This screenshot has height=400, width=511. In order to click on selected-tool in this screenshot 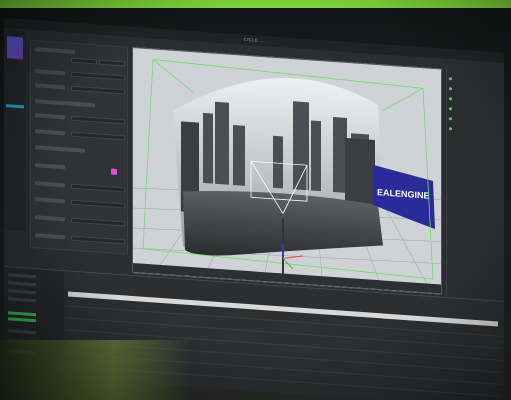, I will do `click(15, 106)`.